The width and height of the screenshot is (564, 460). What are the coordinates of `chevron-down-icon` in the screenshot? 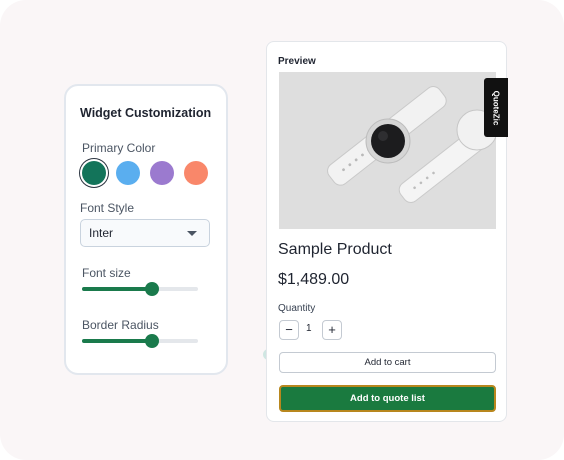 It's located at (192, 233).